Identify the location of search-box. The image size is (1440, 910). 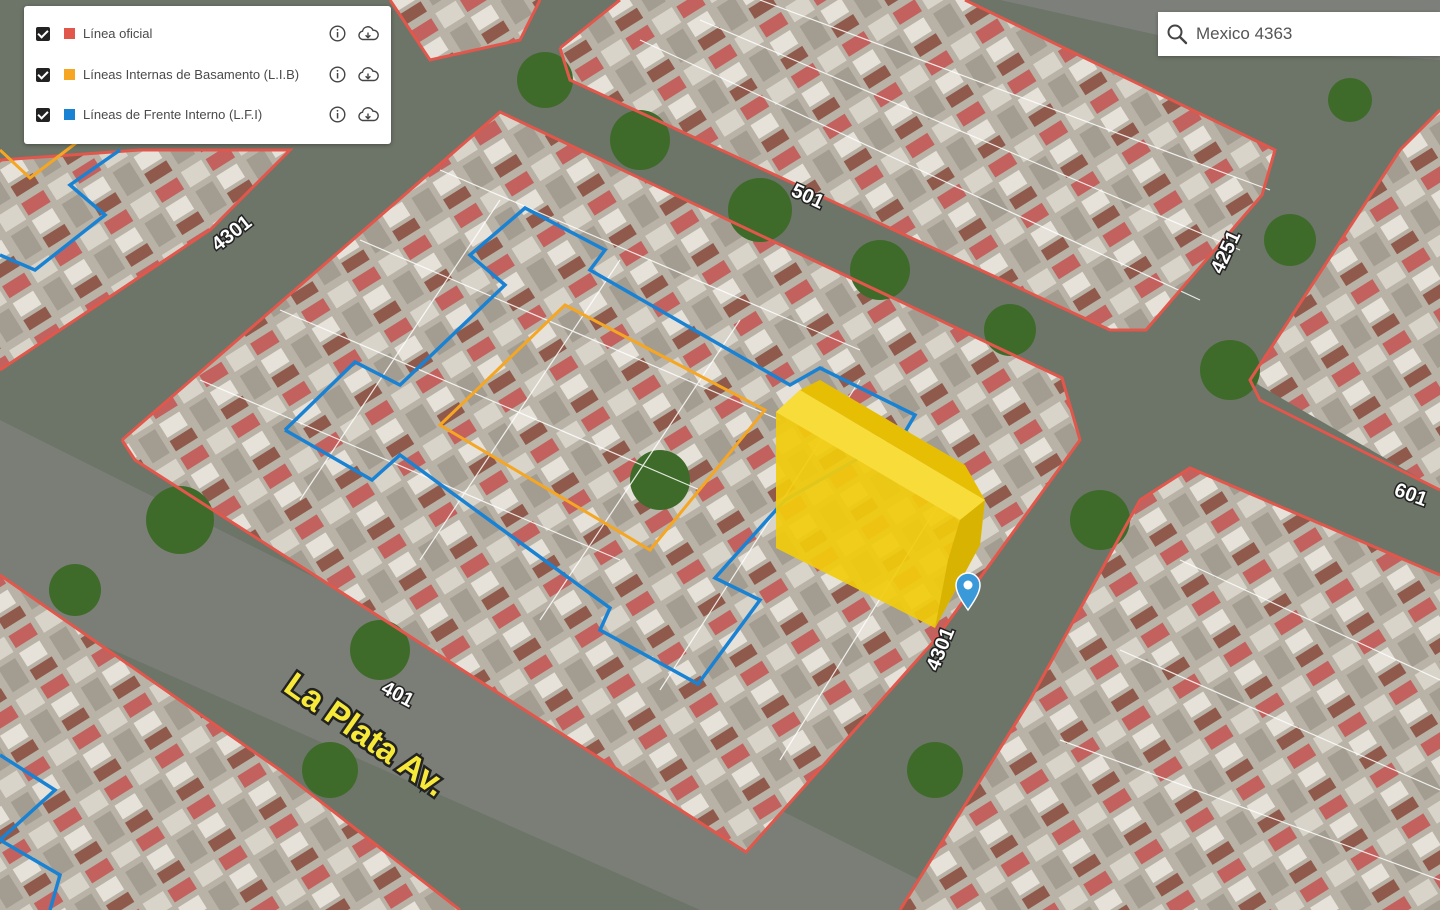
(1299, 34).